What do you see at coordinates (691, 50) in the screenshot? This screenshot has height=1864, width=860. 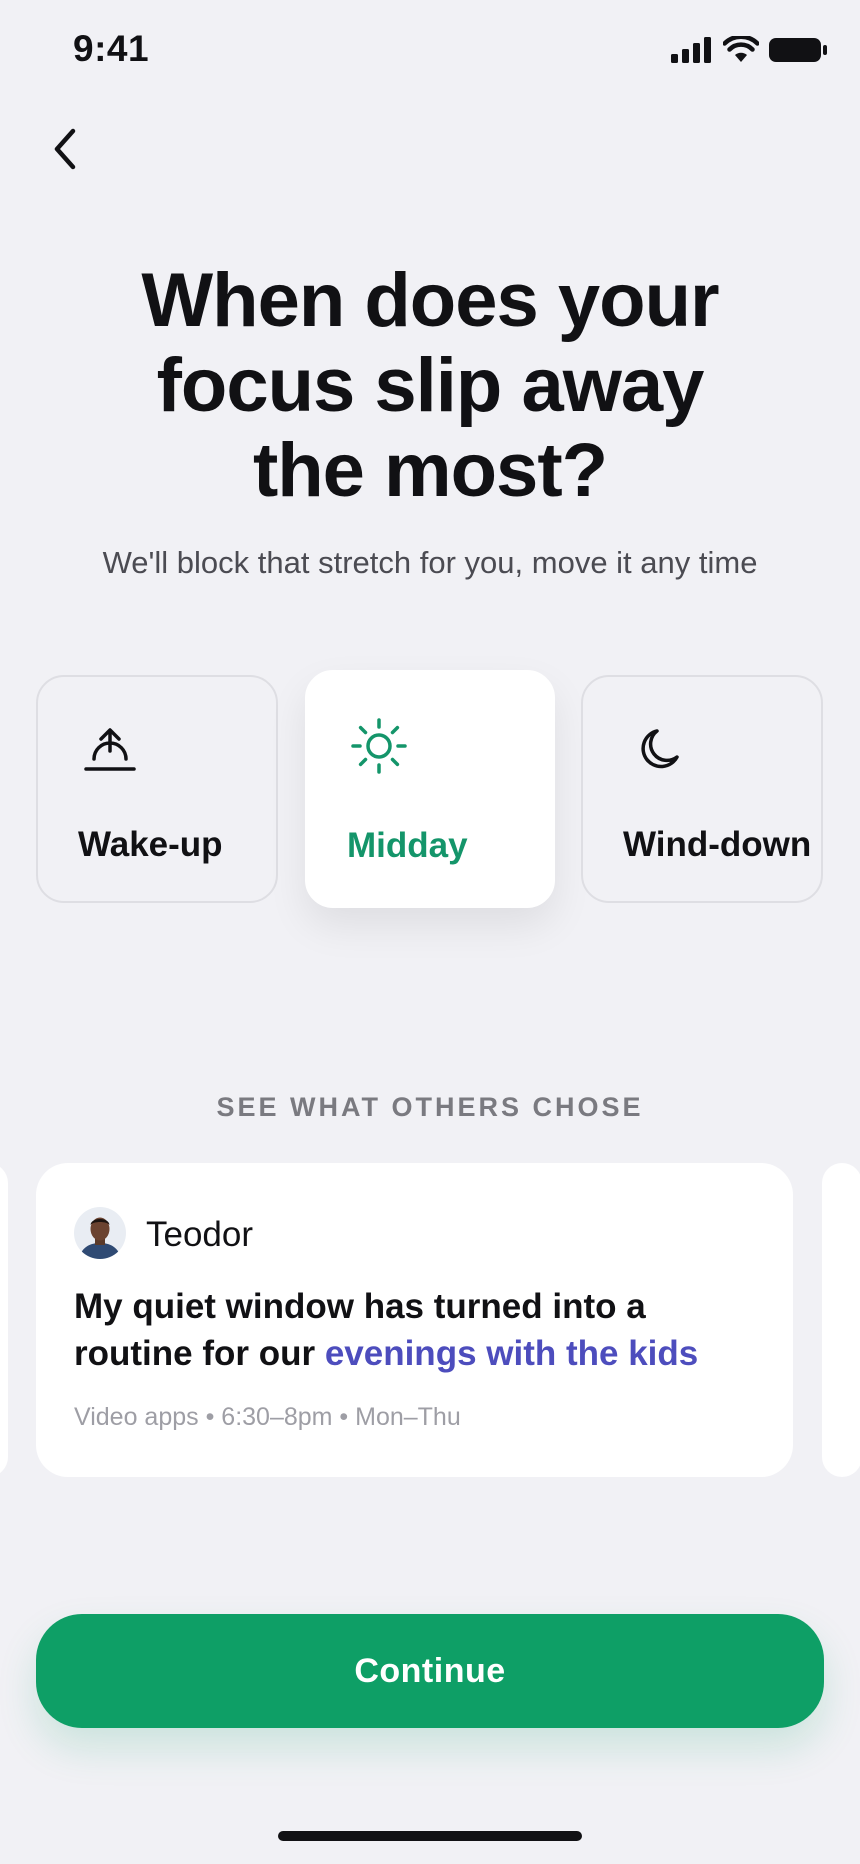 I see `signal-icon` at bounding box center [691, 50].